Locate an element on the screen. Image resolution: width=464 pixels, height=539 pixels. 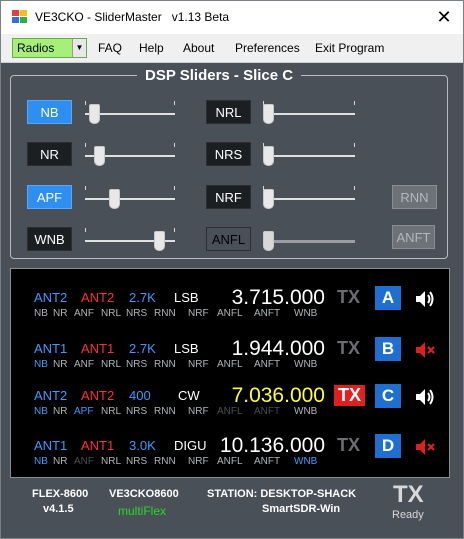
app-name: VE3CKO - SliderMaster is located at coordinates (98, 17).